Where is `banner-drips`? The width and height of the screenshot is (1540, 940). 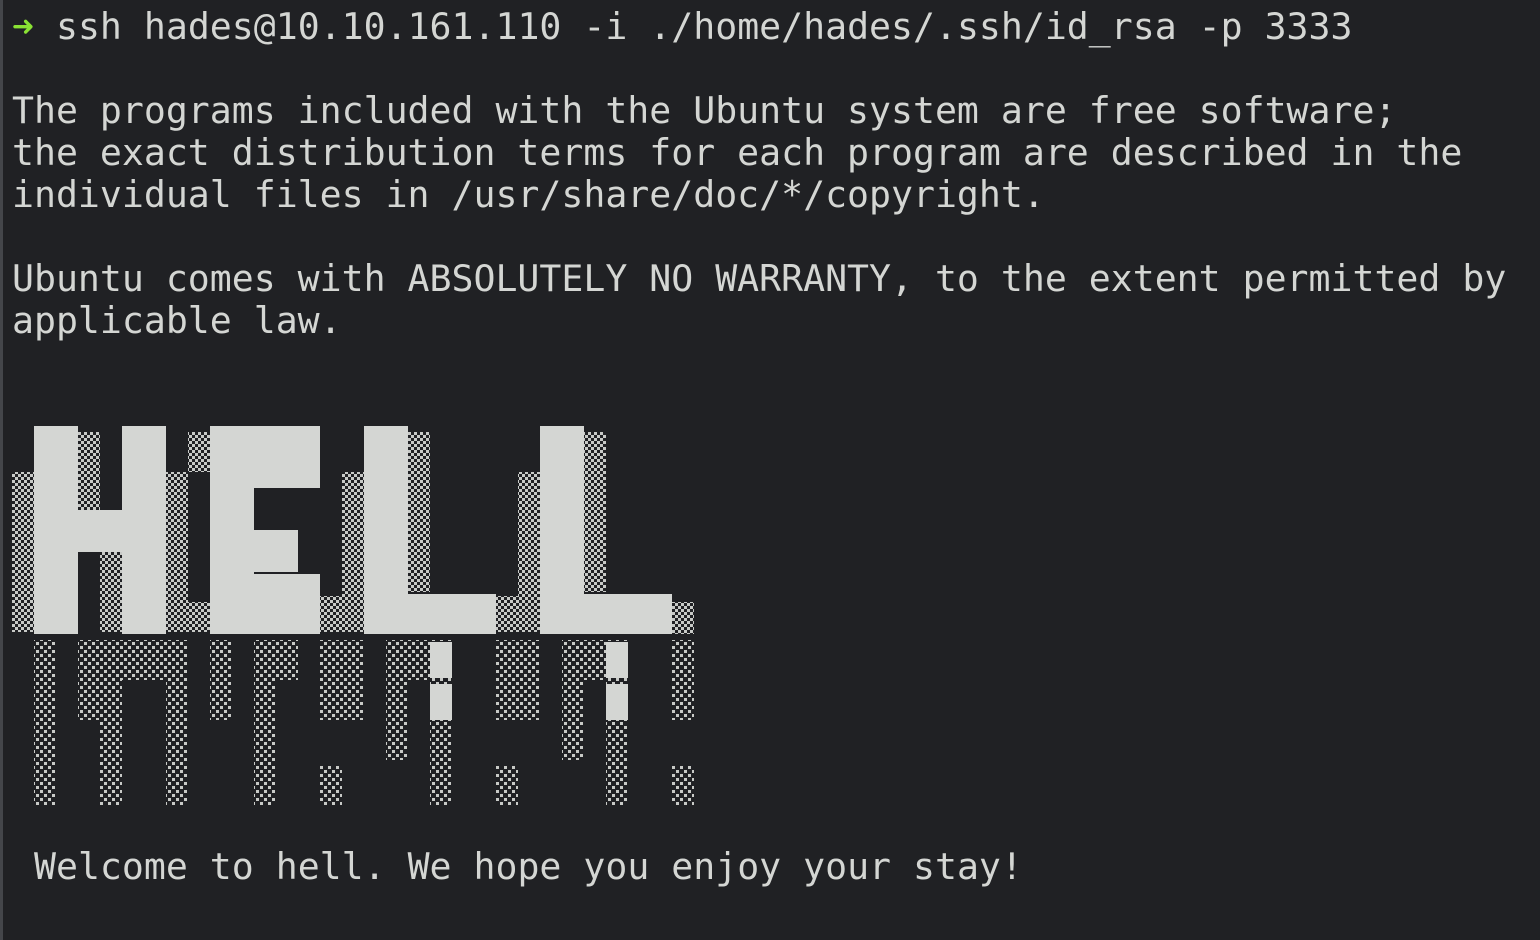
banner-drips is located at coordinates (364, 723).